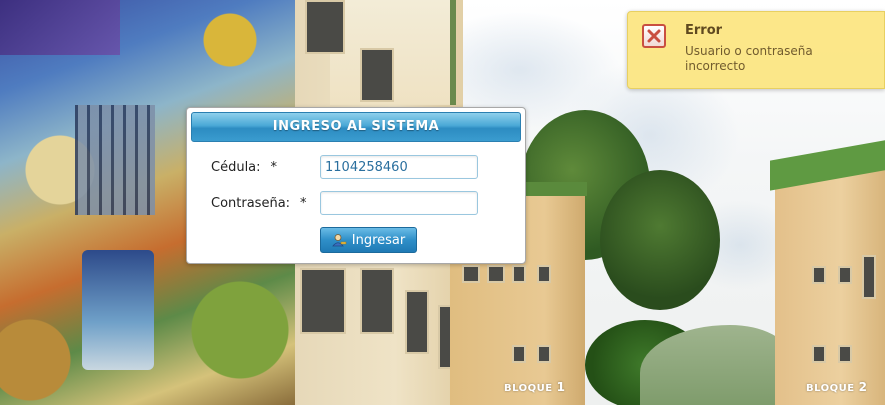  Describe the element at coordinates (561, 387) in the screenshot. I see `sign-number: 1` at that location.